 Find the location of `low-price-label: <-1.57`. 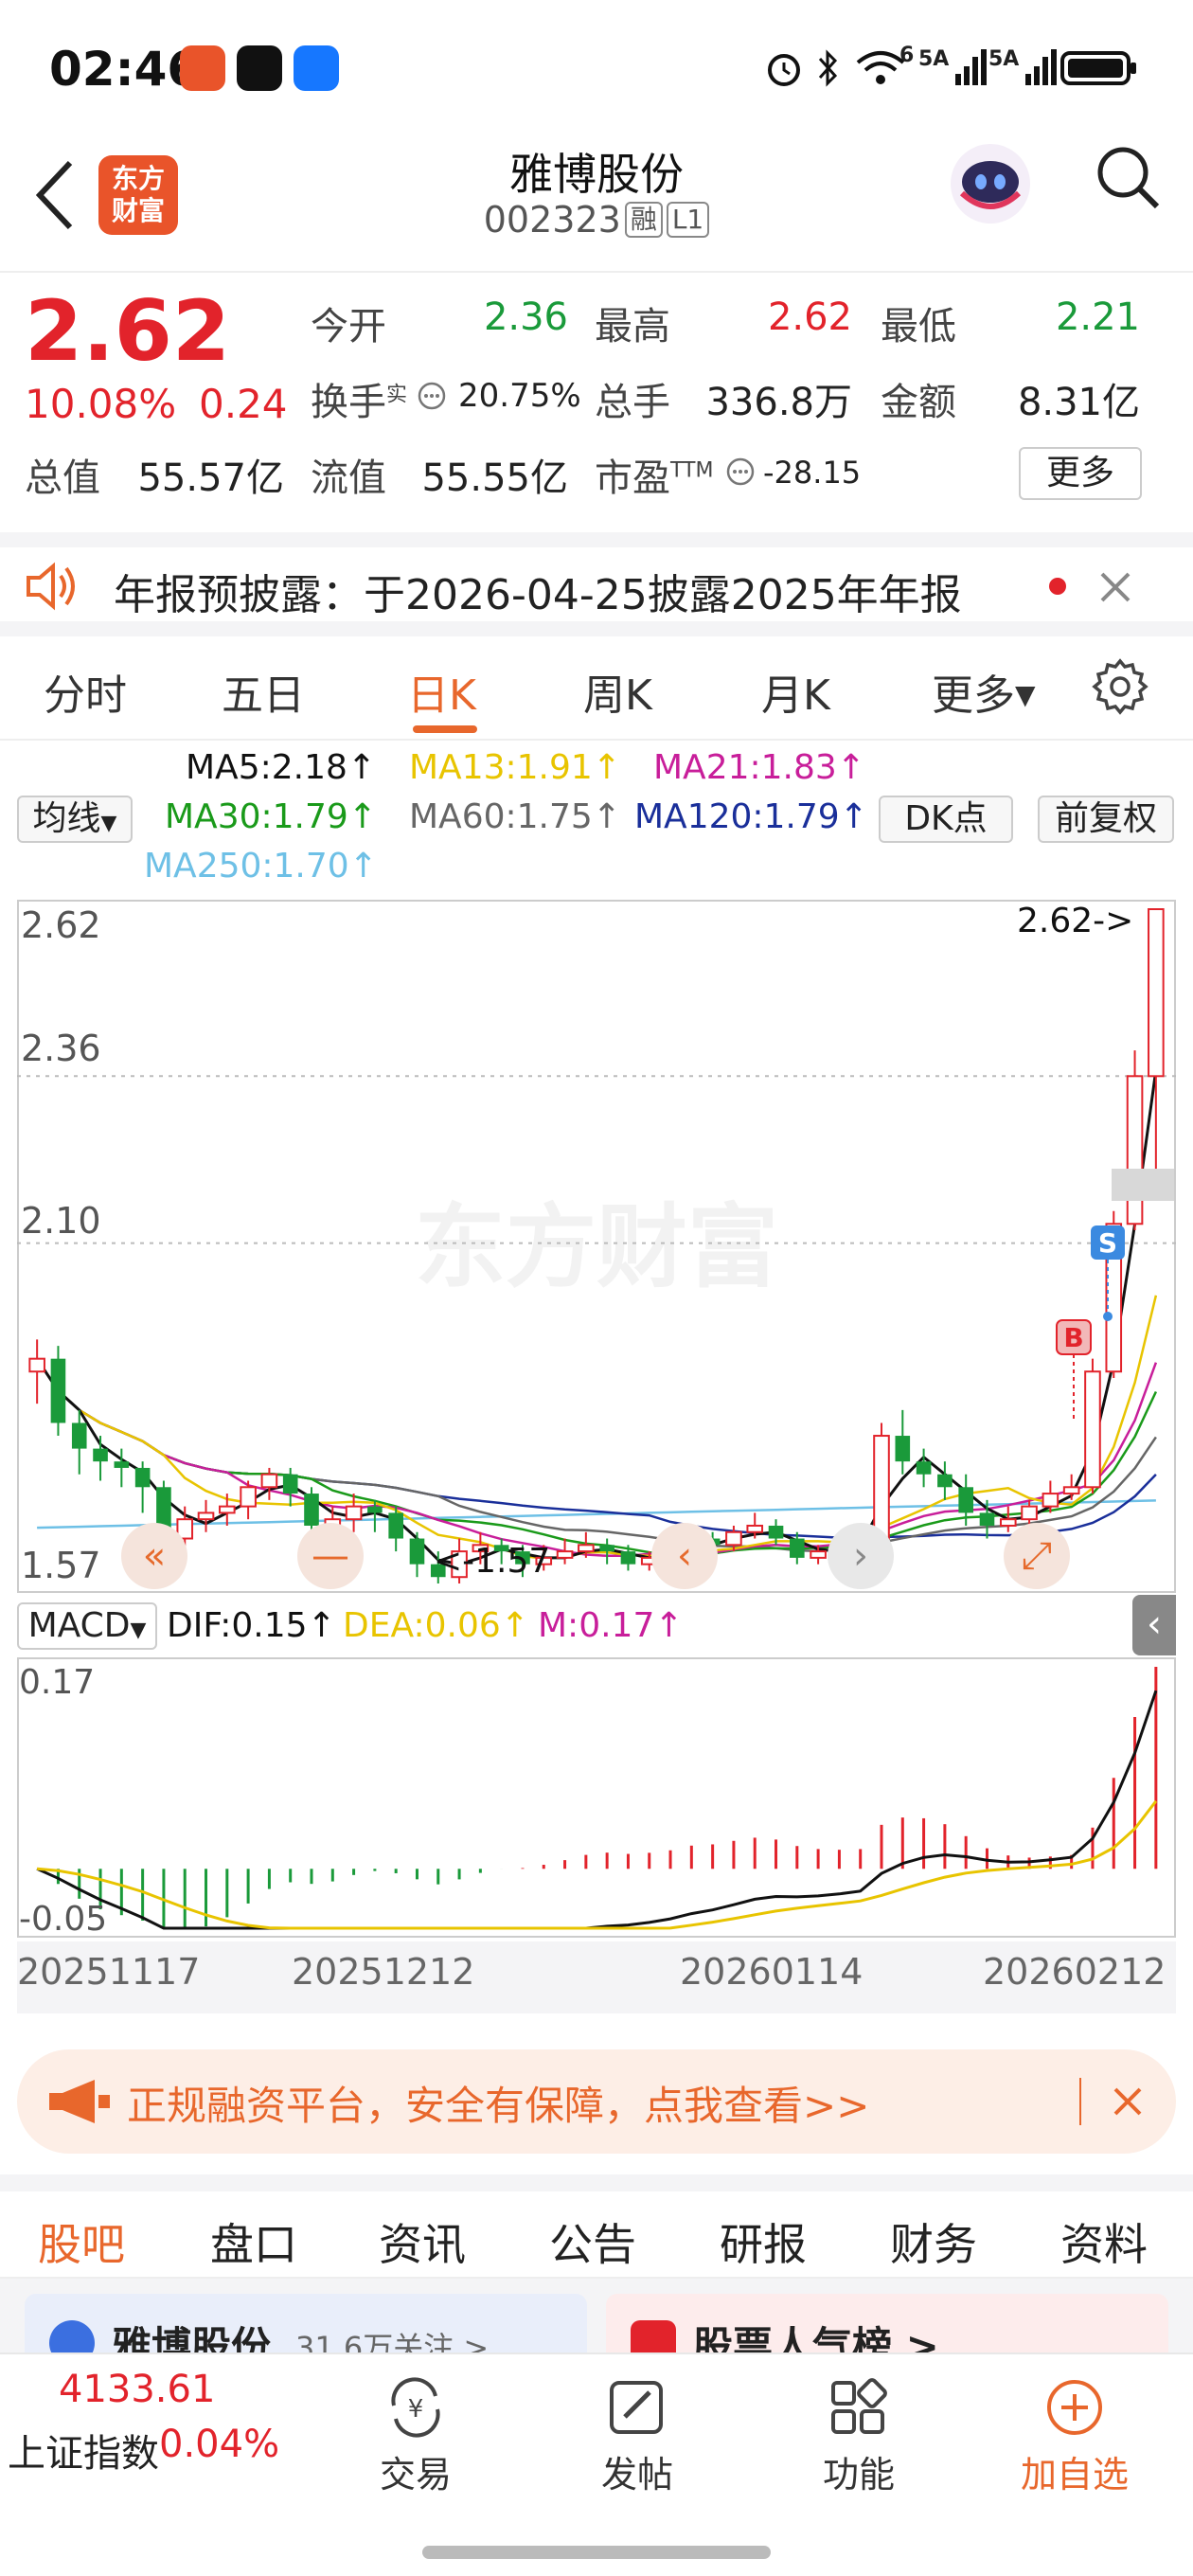

low-price-label: <-1.57 is located at coordinates (492, 1561).